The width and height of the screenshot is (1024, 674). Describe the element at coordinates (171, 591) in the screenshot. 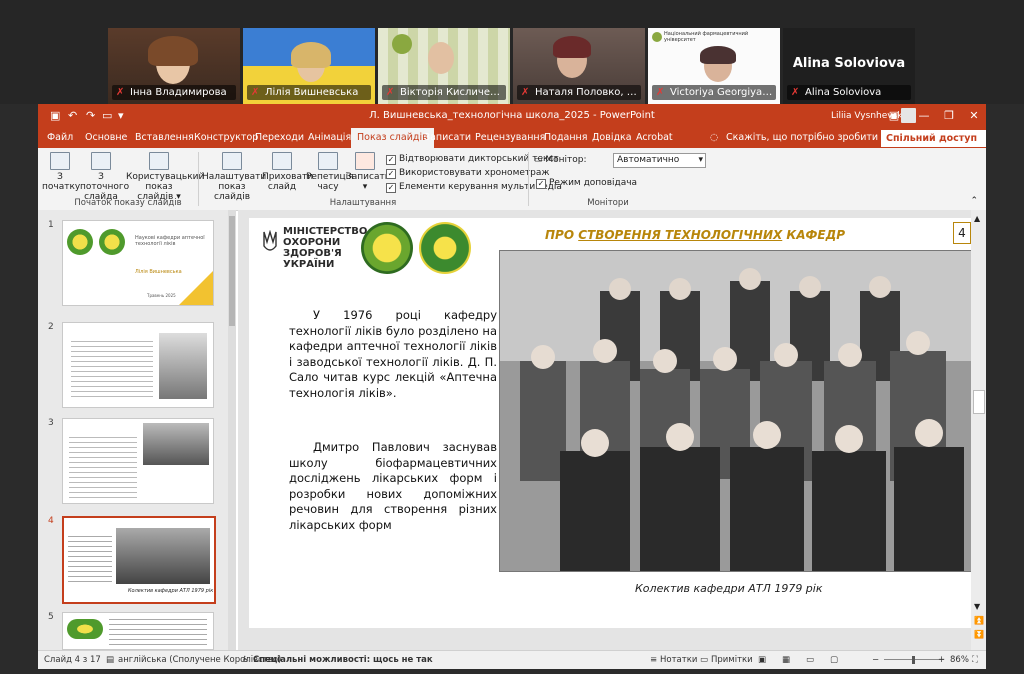

I see `thumb-caption: Колектив кафедри АТЛ 1979 рік` at that location.